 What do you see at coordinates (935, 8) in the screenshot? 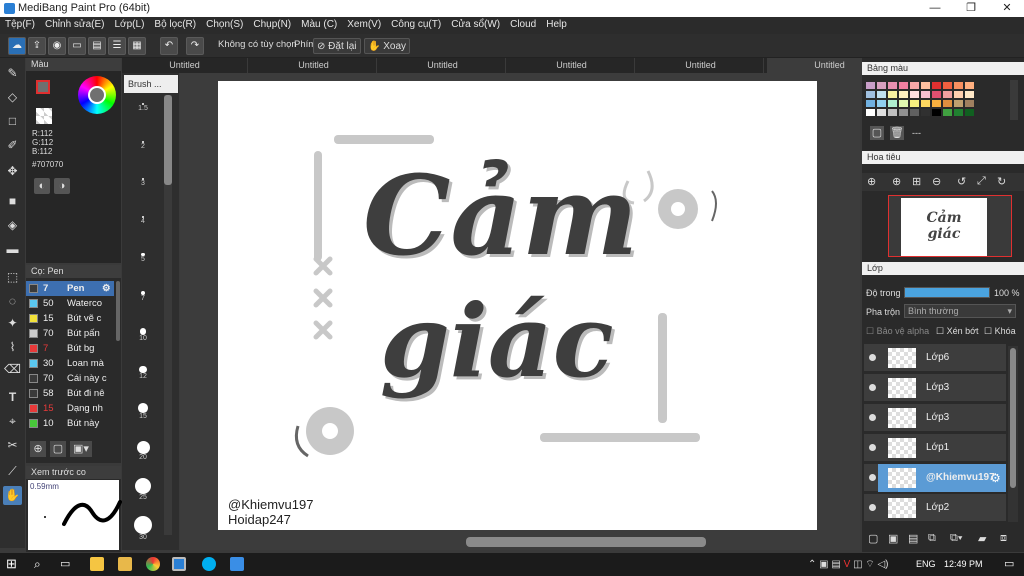
I see `minimize-button: —` at bounding box center [935, 8].